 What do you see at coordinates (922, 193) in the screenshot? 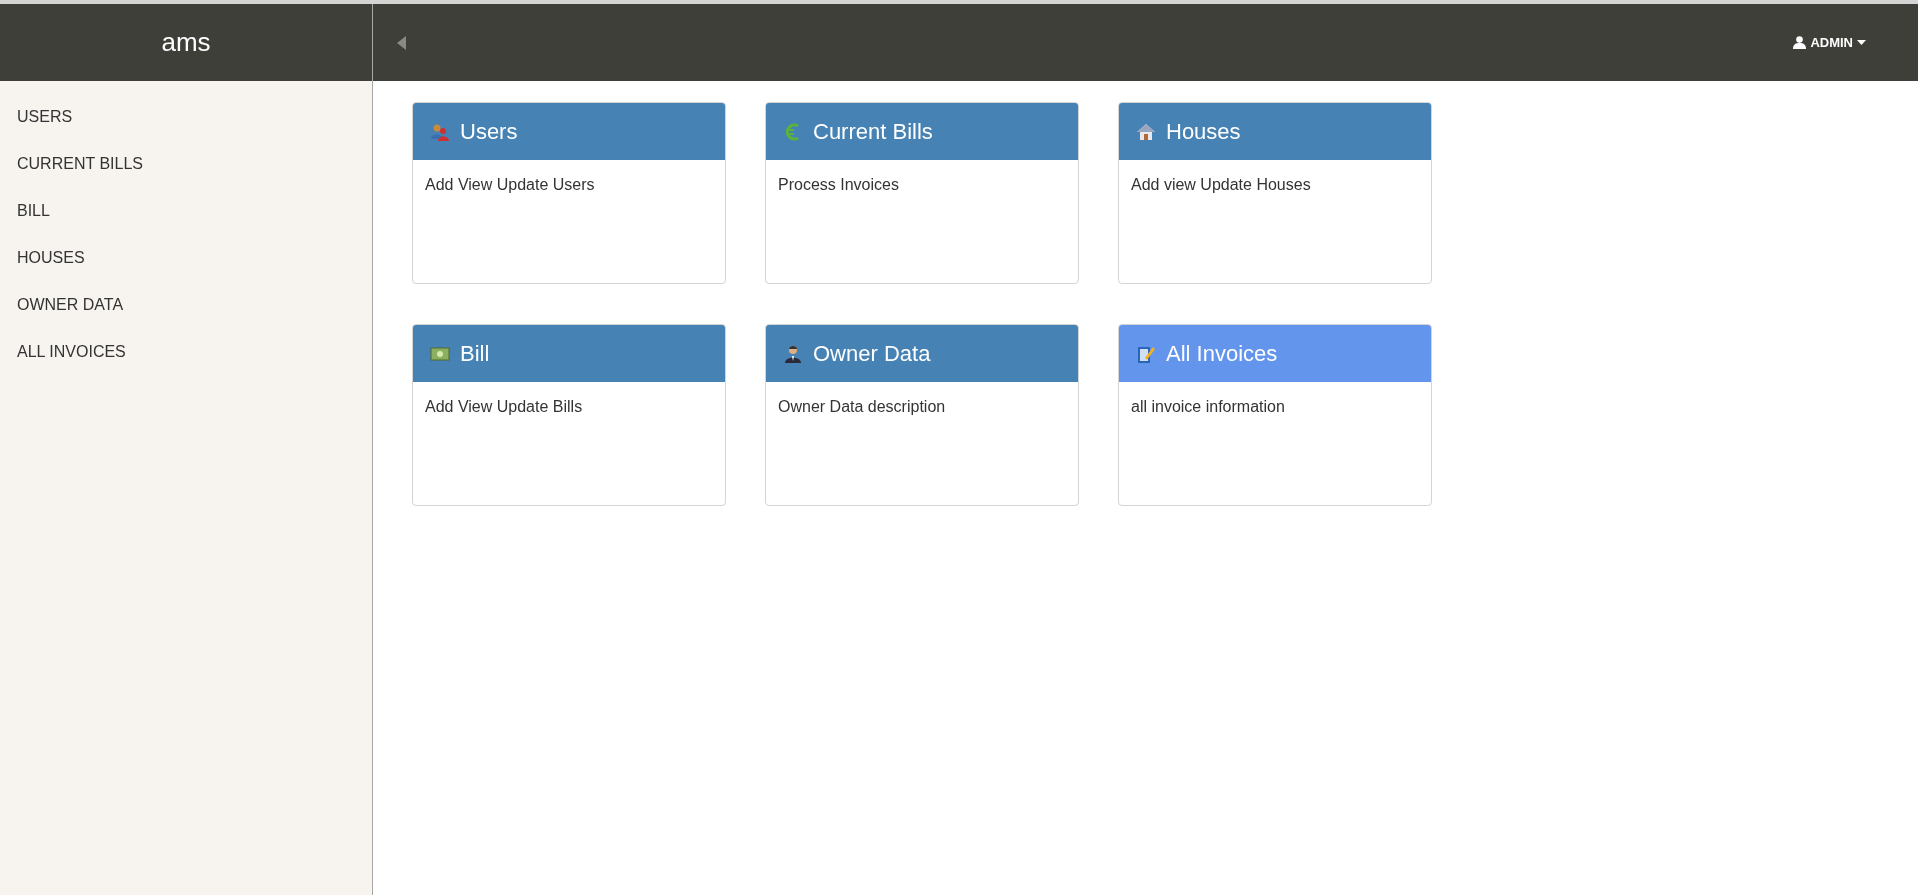
I see `dashboard-card: Current Bills Process Invoices` at bounding box center [922, 193].